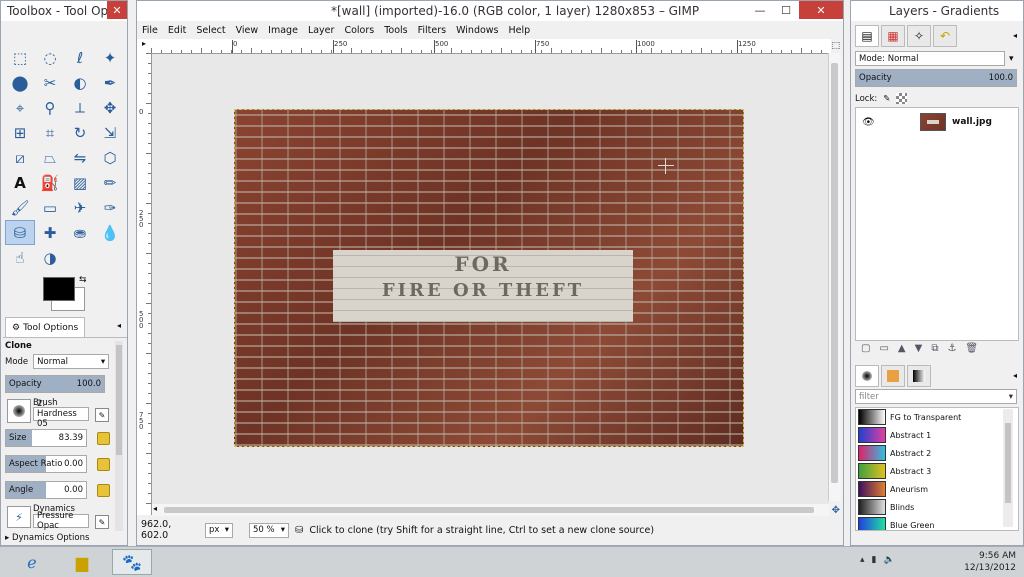  I want to click on airbrush-tool-icon: ✈, so click(80, 207).